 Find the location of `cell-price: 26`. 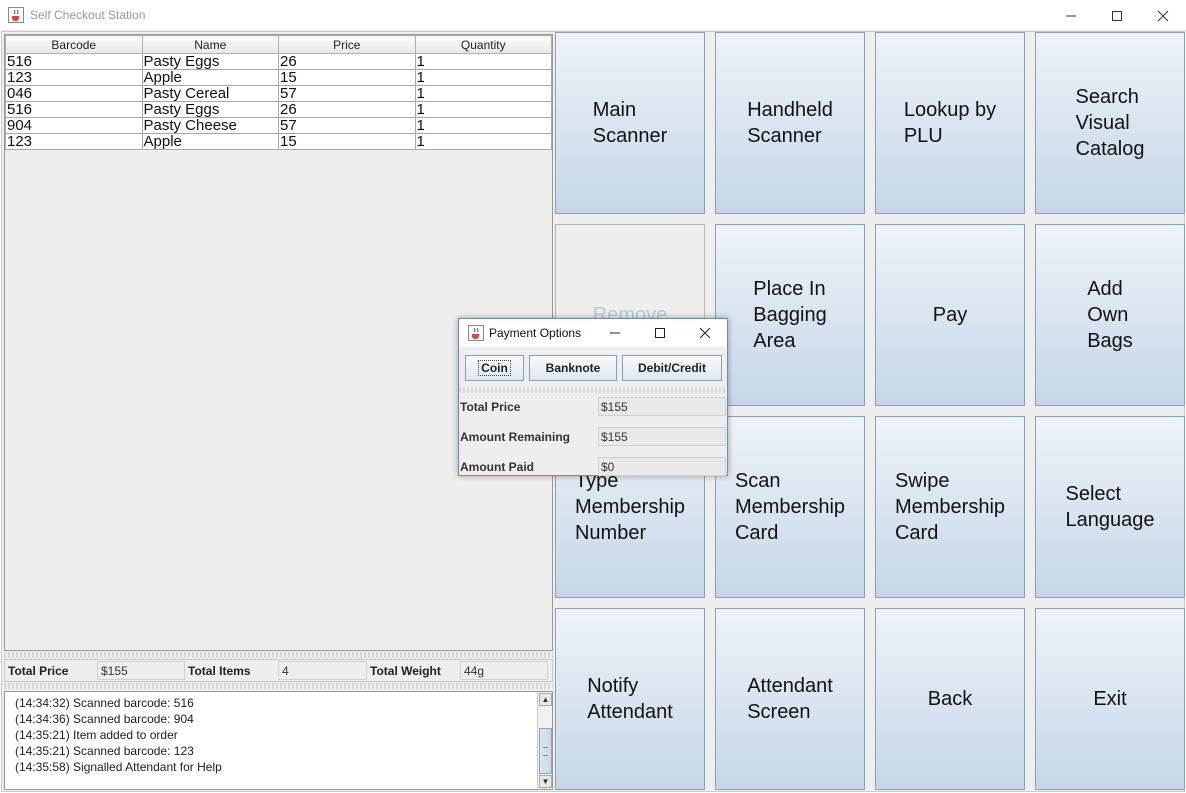

cell-price: 26 is located at coordinates (347, 61).